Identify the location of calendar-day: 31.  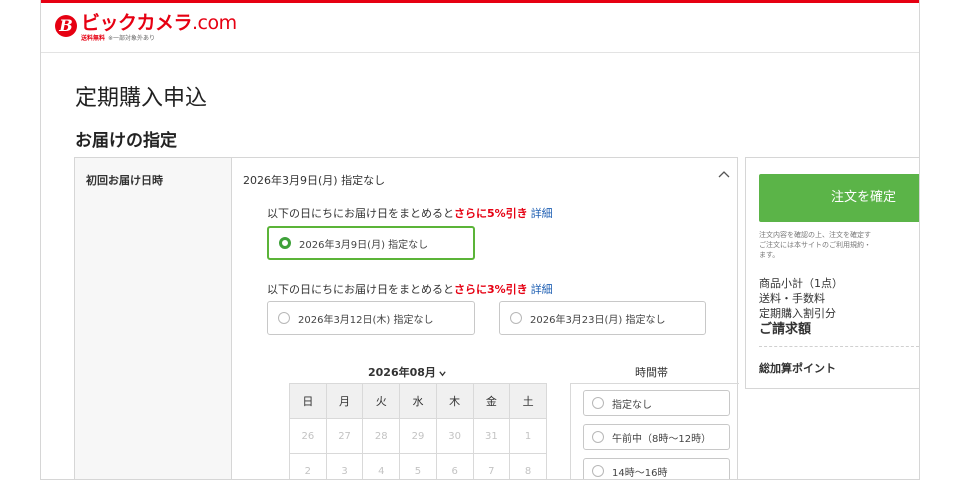
(491, 436).